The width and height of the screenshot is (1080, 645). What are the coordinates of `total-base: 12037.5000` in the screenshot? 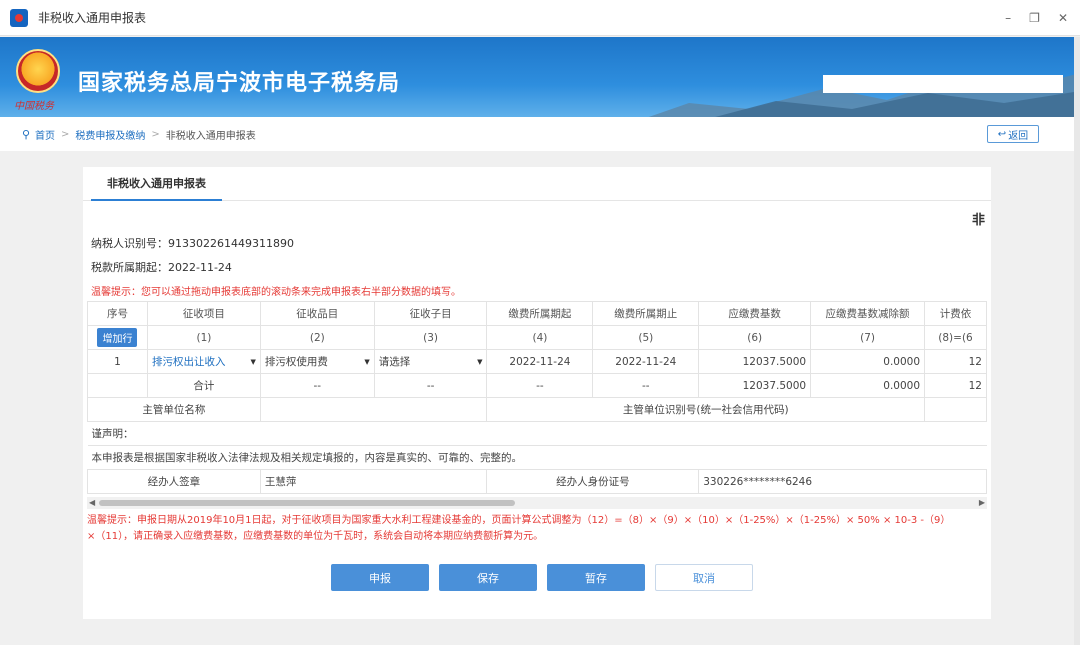 It's located at (755, 385).